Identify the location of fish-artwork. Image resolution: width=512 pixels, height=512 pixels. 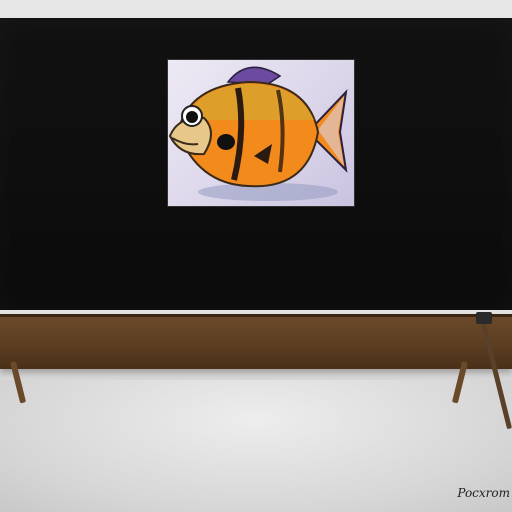
(261, 133).